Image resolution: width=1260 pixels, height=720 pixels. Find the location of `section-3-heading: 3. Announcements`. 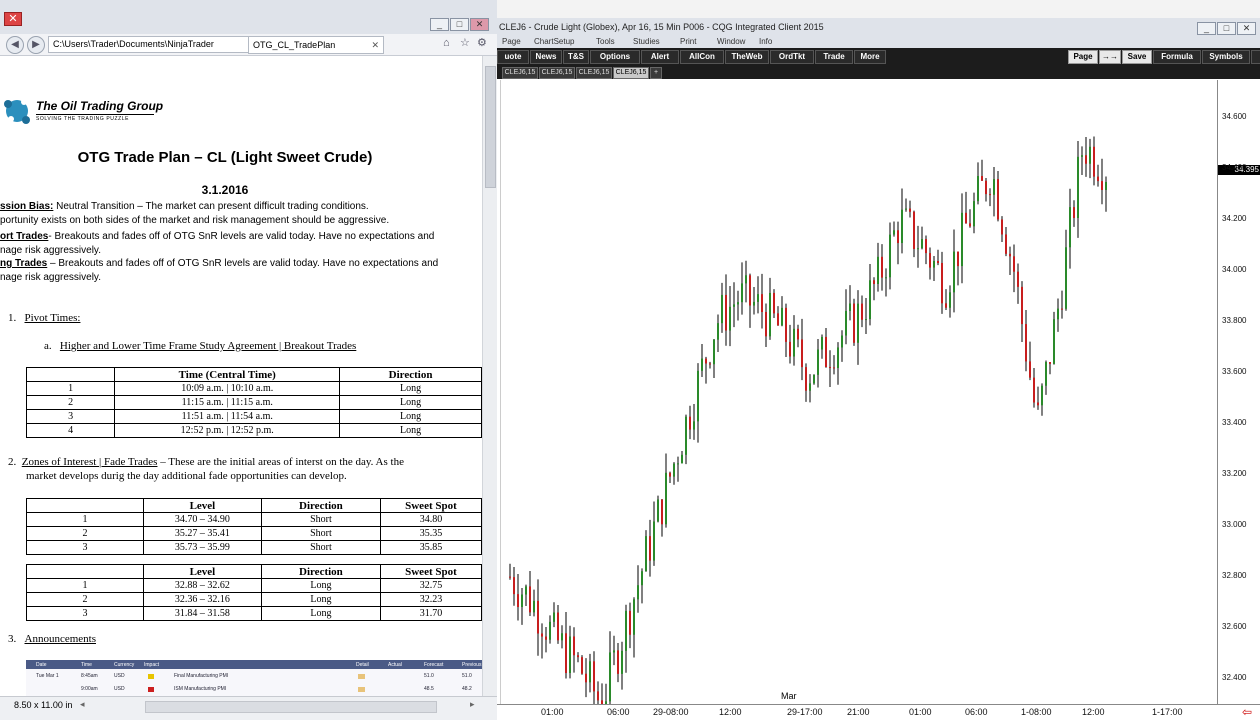

section-3-heading: 3. Announcements is located at coordinates (52, 639).